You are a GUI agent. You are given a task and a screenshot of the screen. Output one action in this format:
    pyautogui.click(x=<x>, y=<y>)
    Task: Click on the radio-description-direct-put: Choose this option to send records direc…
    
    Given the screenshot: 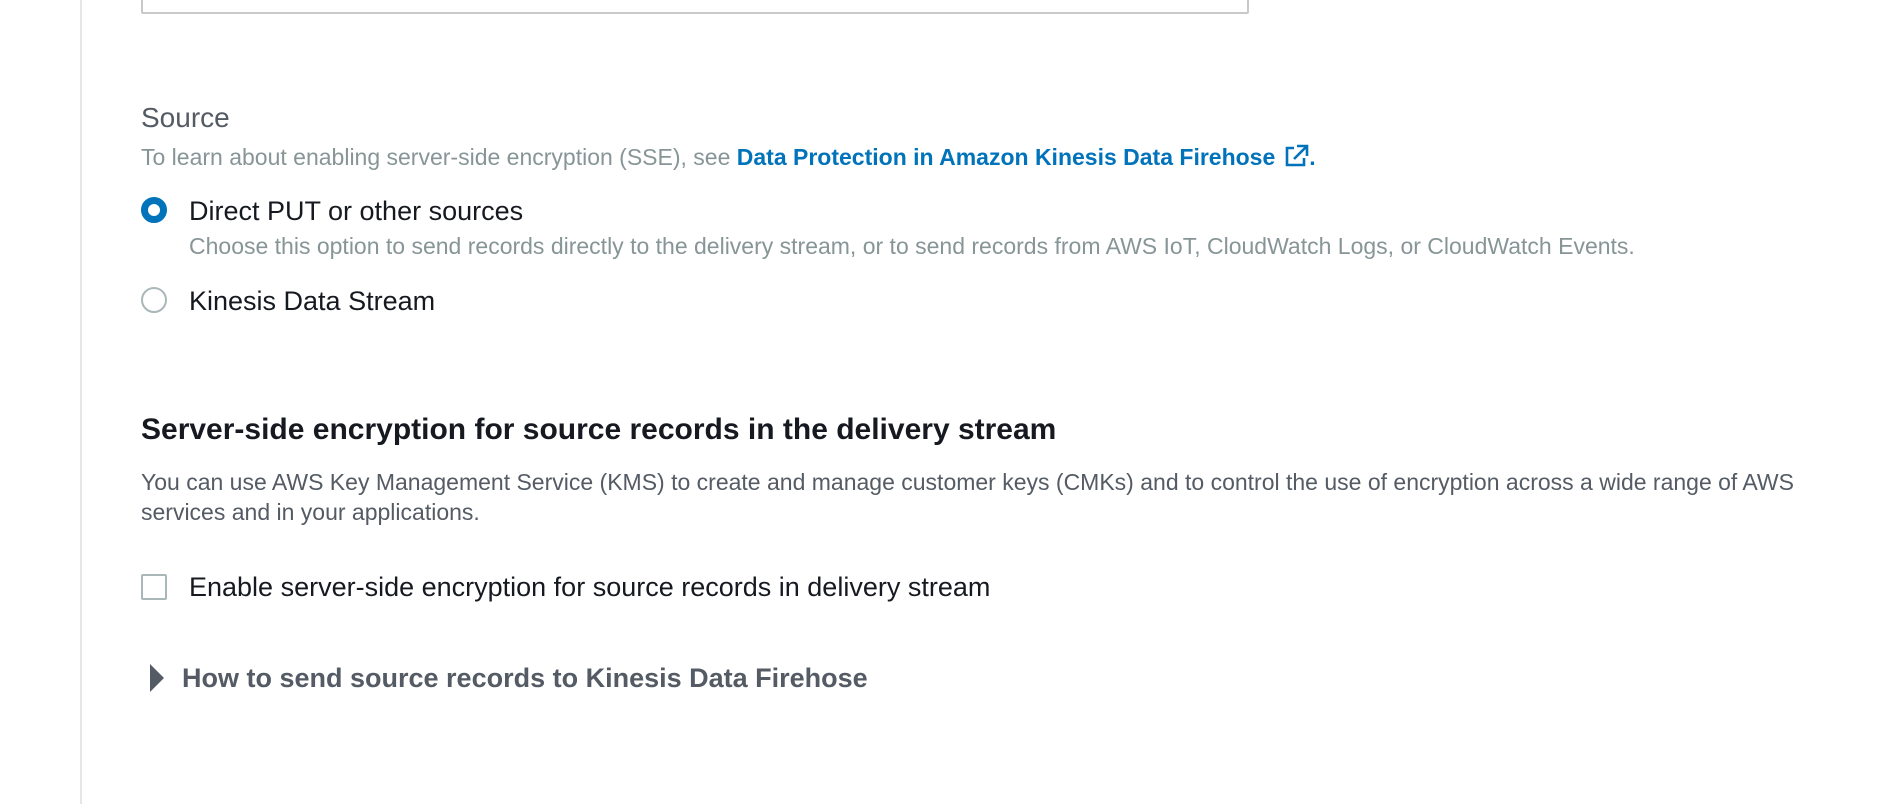 What is the action you would take?
    pyautogui.click(x=912, y=246)
    